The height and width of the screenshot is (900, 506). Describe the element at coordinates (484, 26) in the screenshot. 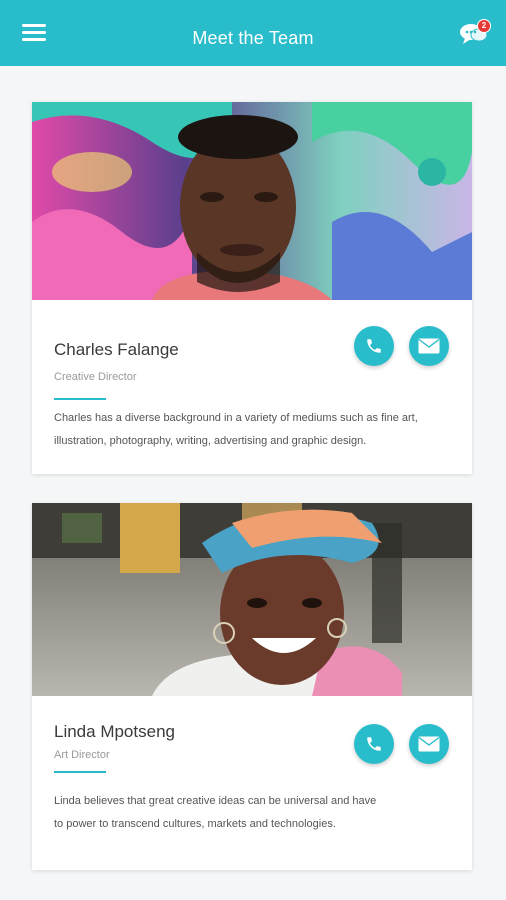

I see `notification-badge: 2` at that location.